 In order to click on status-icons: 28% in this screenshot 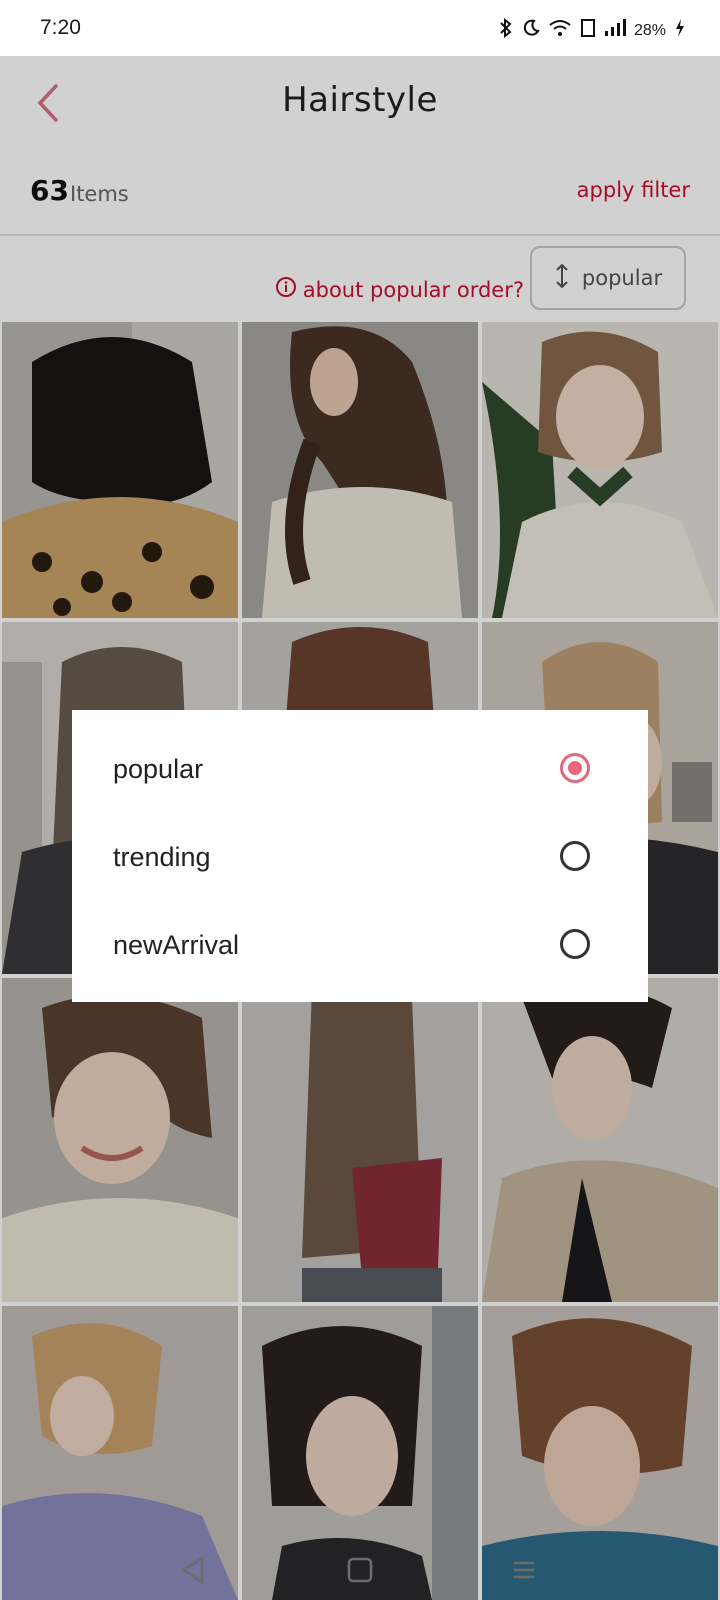, I will do `click(592, 30)`.